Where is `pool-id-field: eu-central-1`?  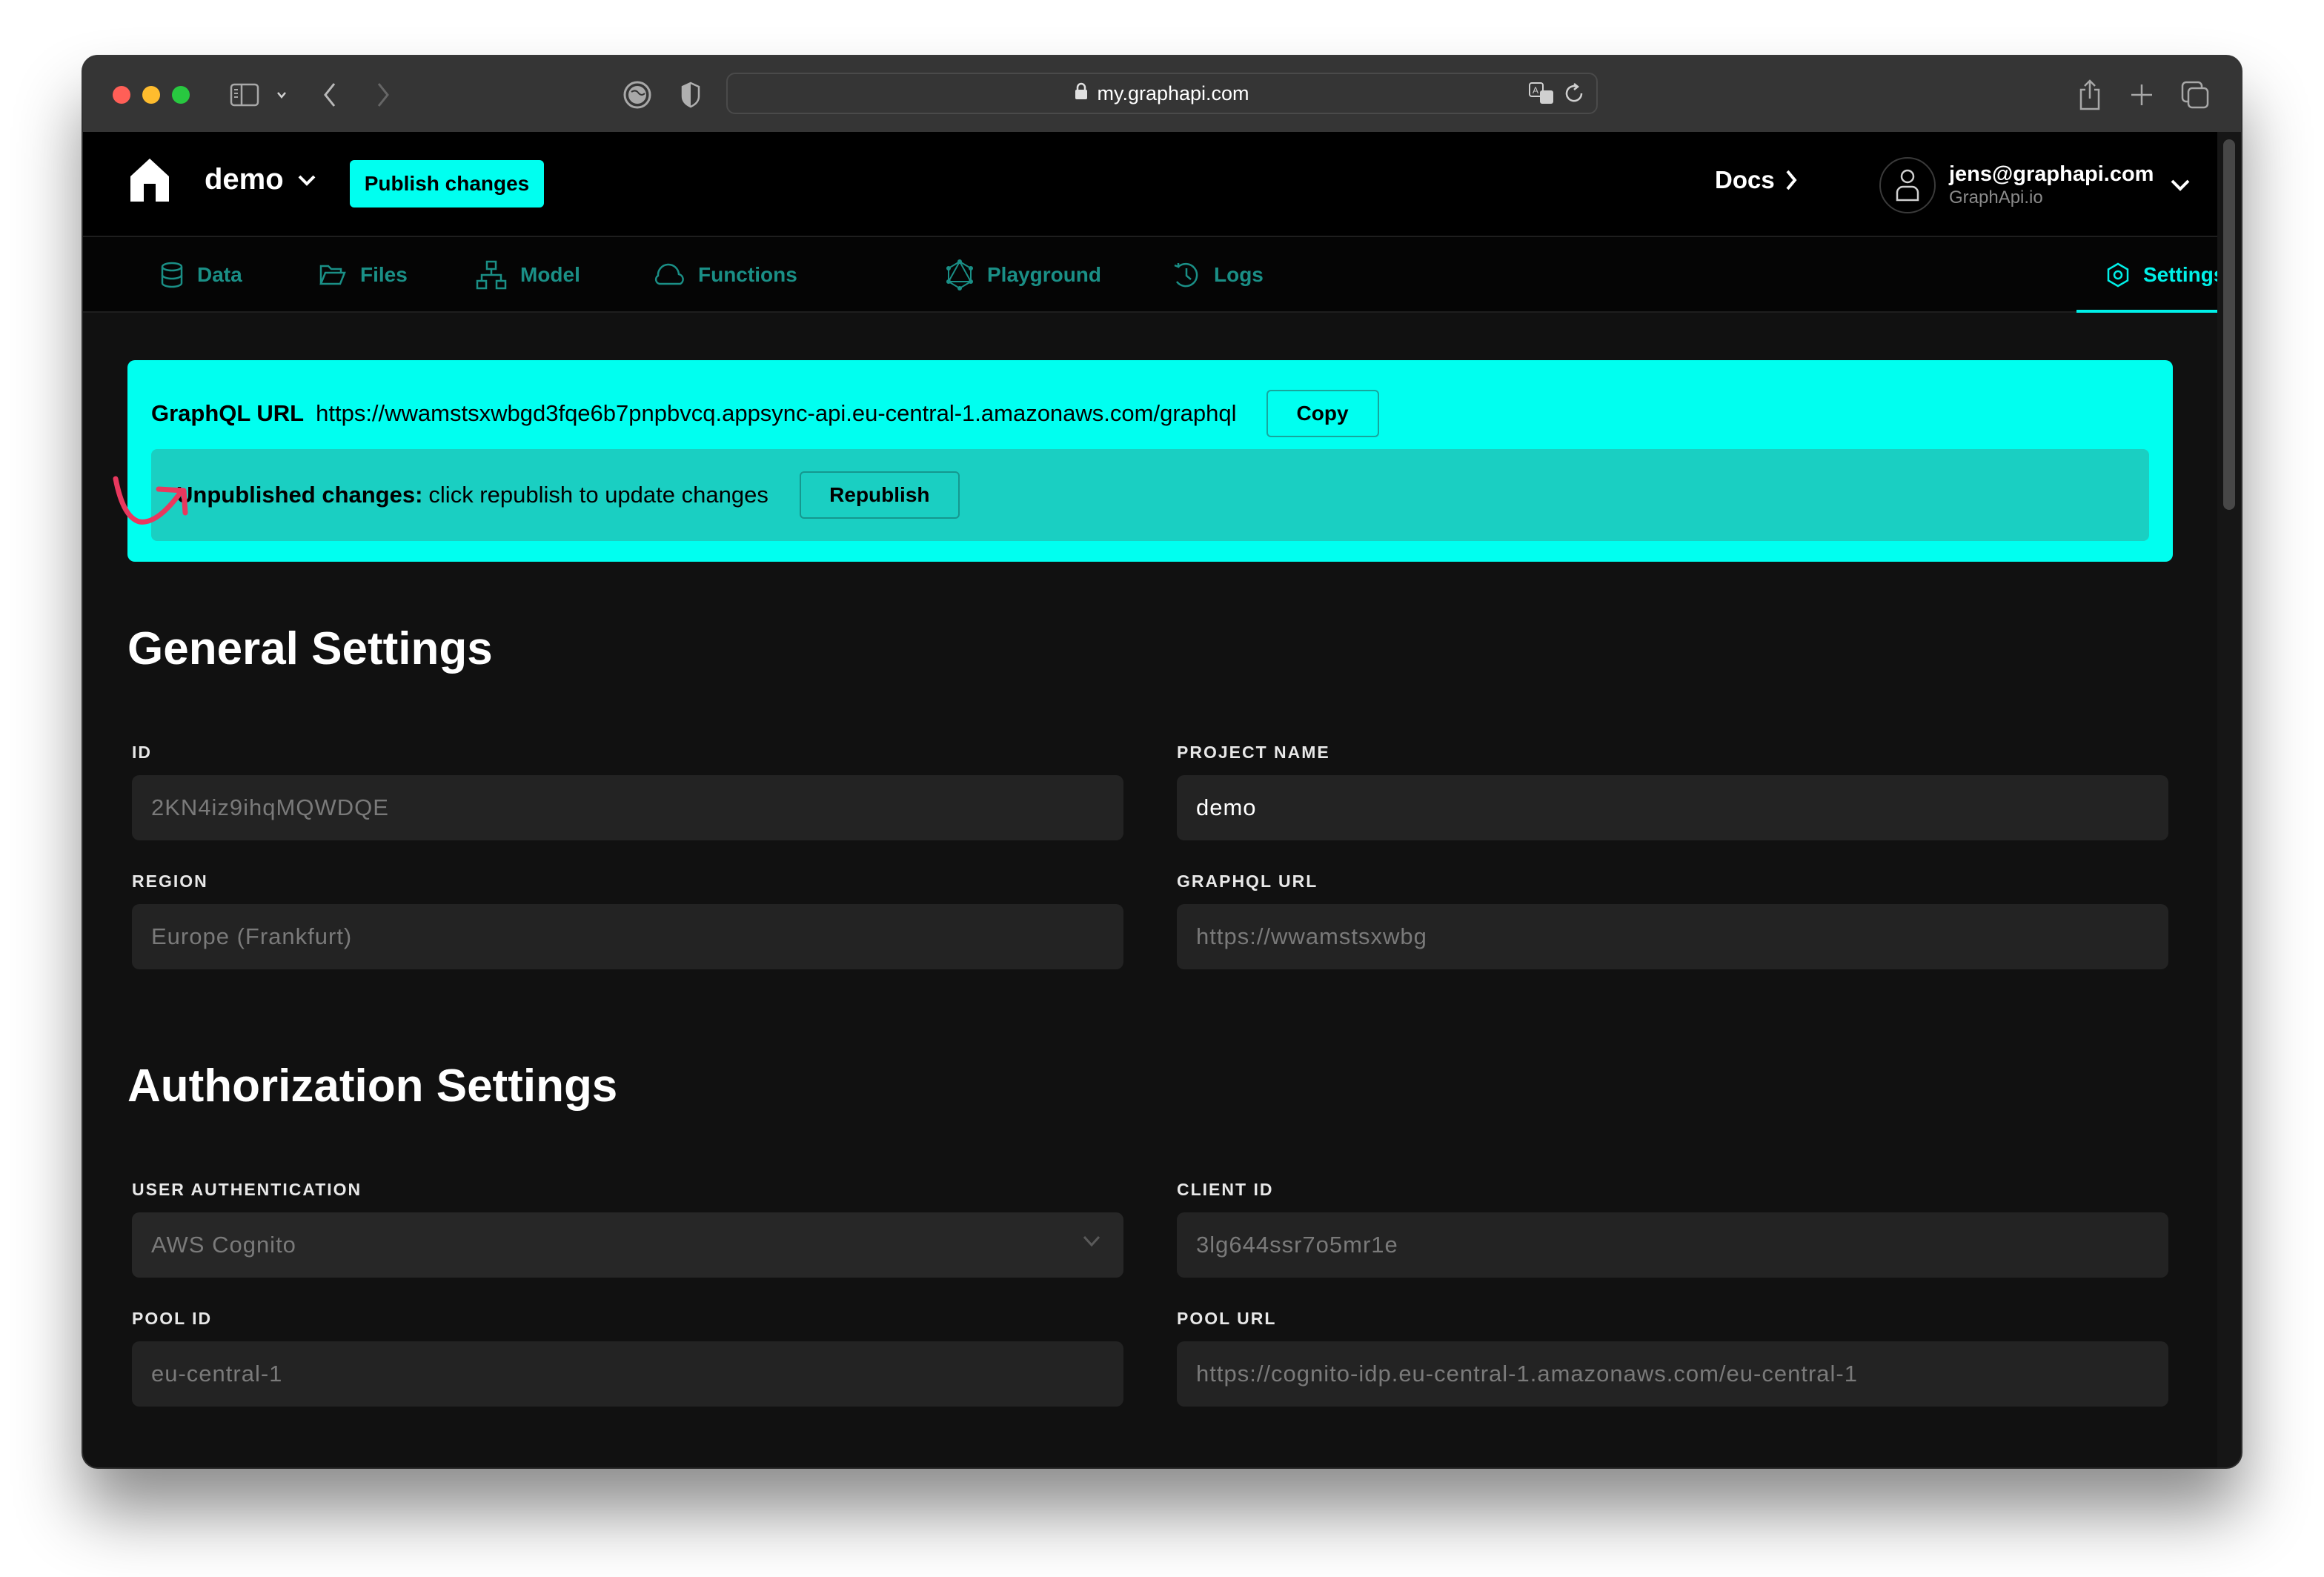 pool-id-field: eu-central-1 is located at coordinates (627, 1374).